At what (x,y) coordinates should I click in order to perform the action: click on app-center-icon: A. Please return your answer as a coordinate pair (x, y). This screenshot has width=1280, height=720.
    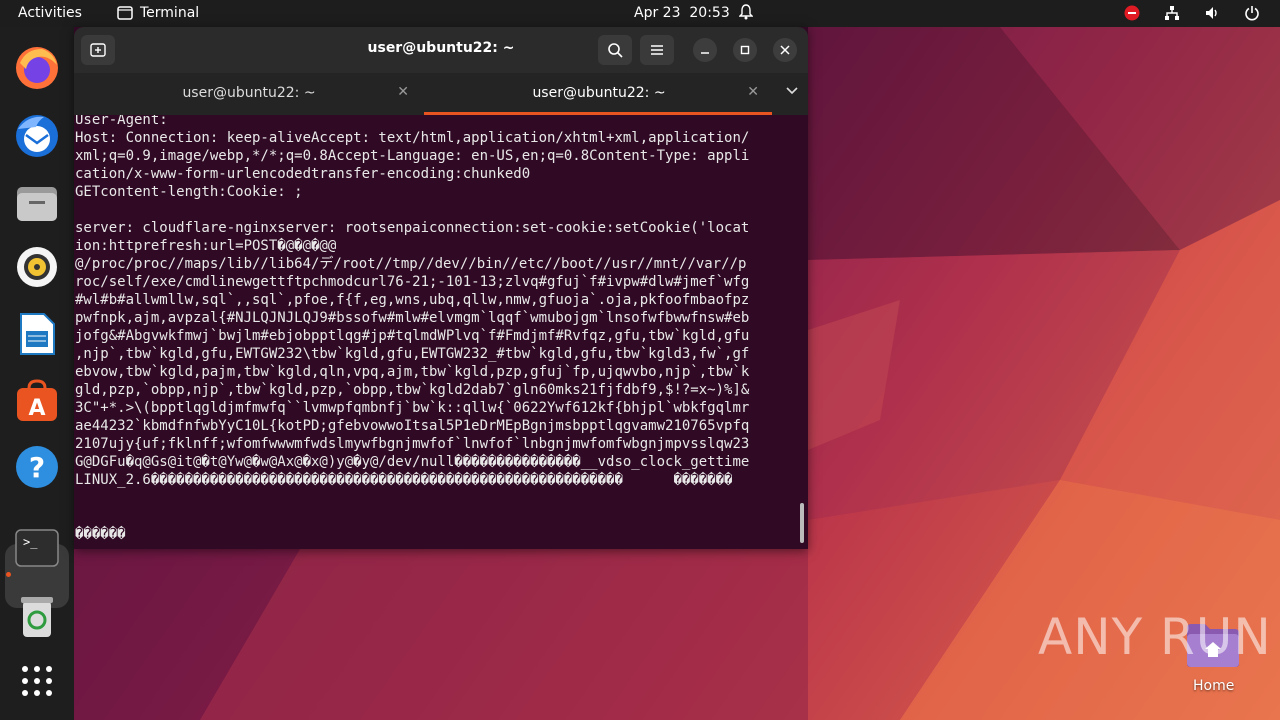
    Looking at the image, I should click on (37, 401).